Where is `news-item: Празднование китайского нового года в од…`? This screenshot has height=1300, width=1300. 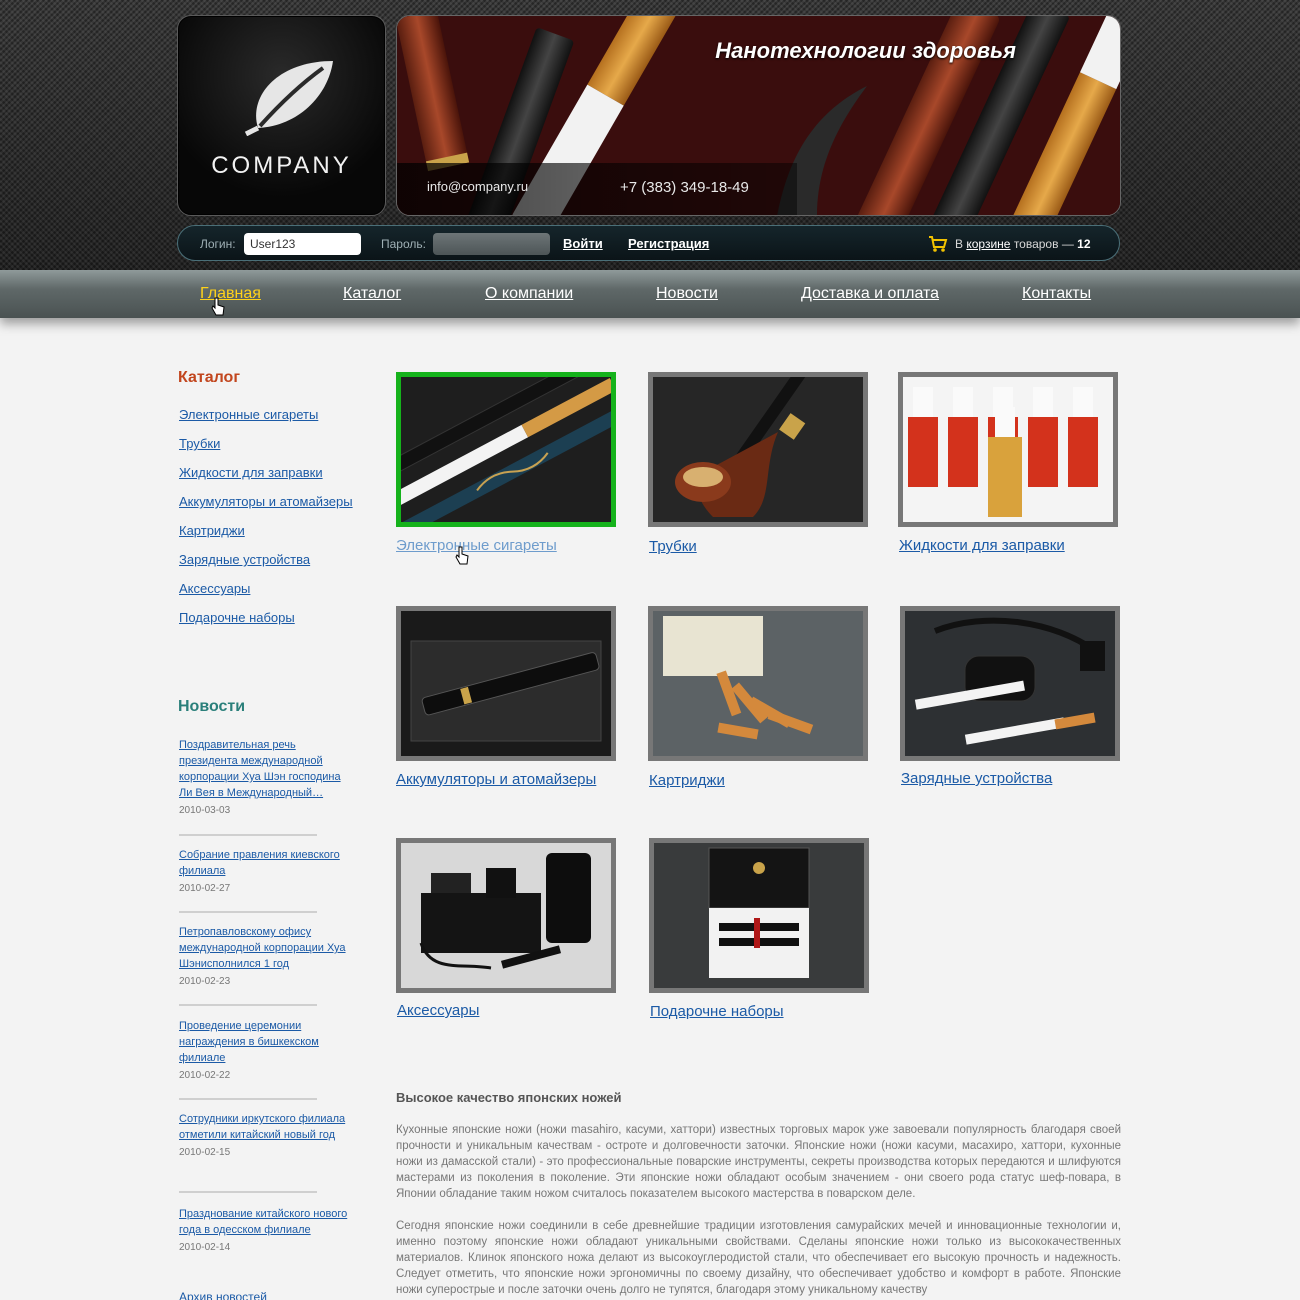
news-item: Празднование китайского нового года в од… is located at coordinates (264, 1229).